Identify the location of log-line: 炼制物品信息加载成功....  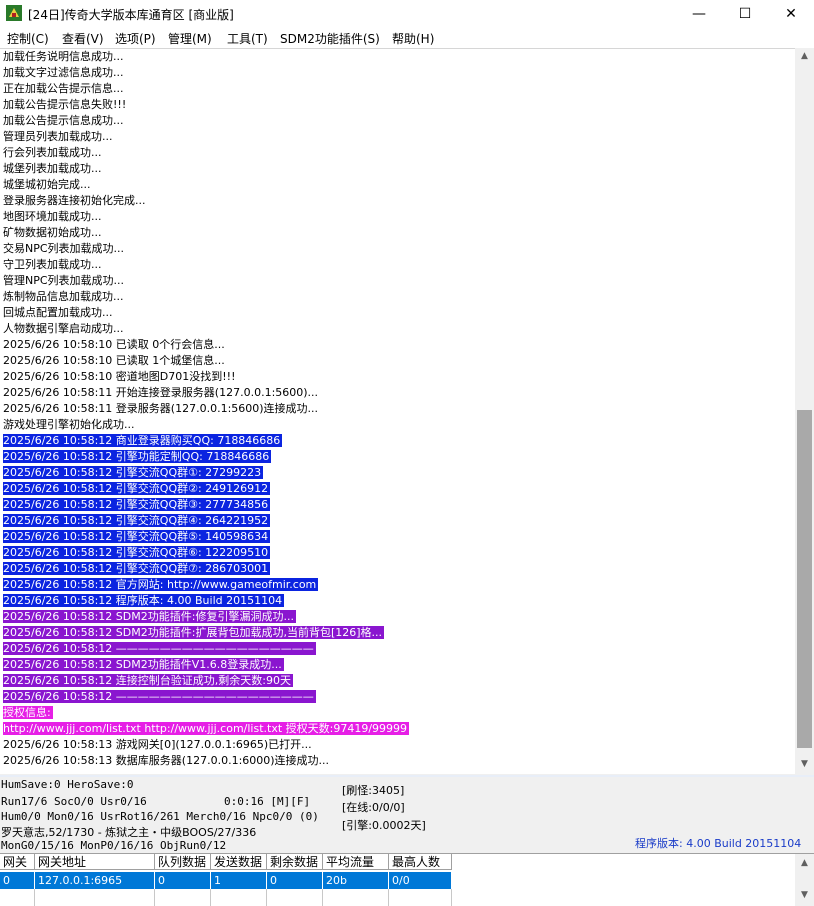
(397, 297).